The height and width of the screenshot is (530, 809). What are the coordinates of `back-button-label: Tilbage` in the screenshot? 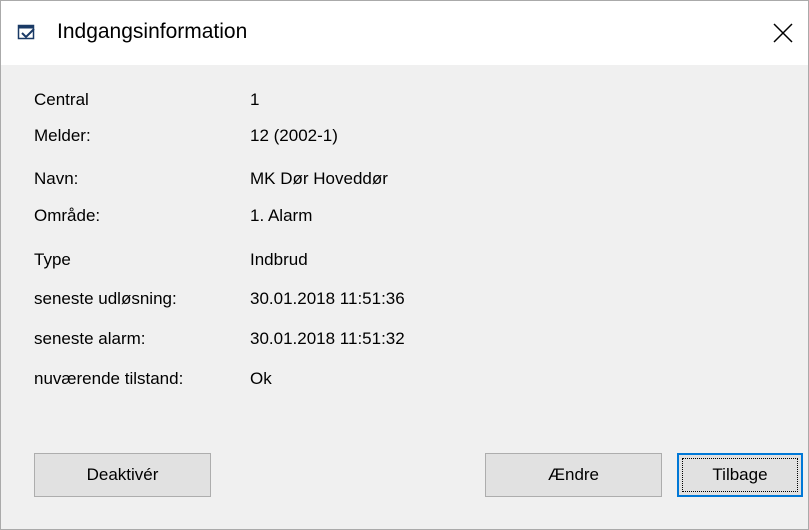 It's located at (740, 474).